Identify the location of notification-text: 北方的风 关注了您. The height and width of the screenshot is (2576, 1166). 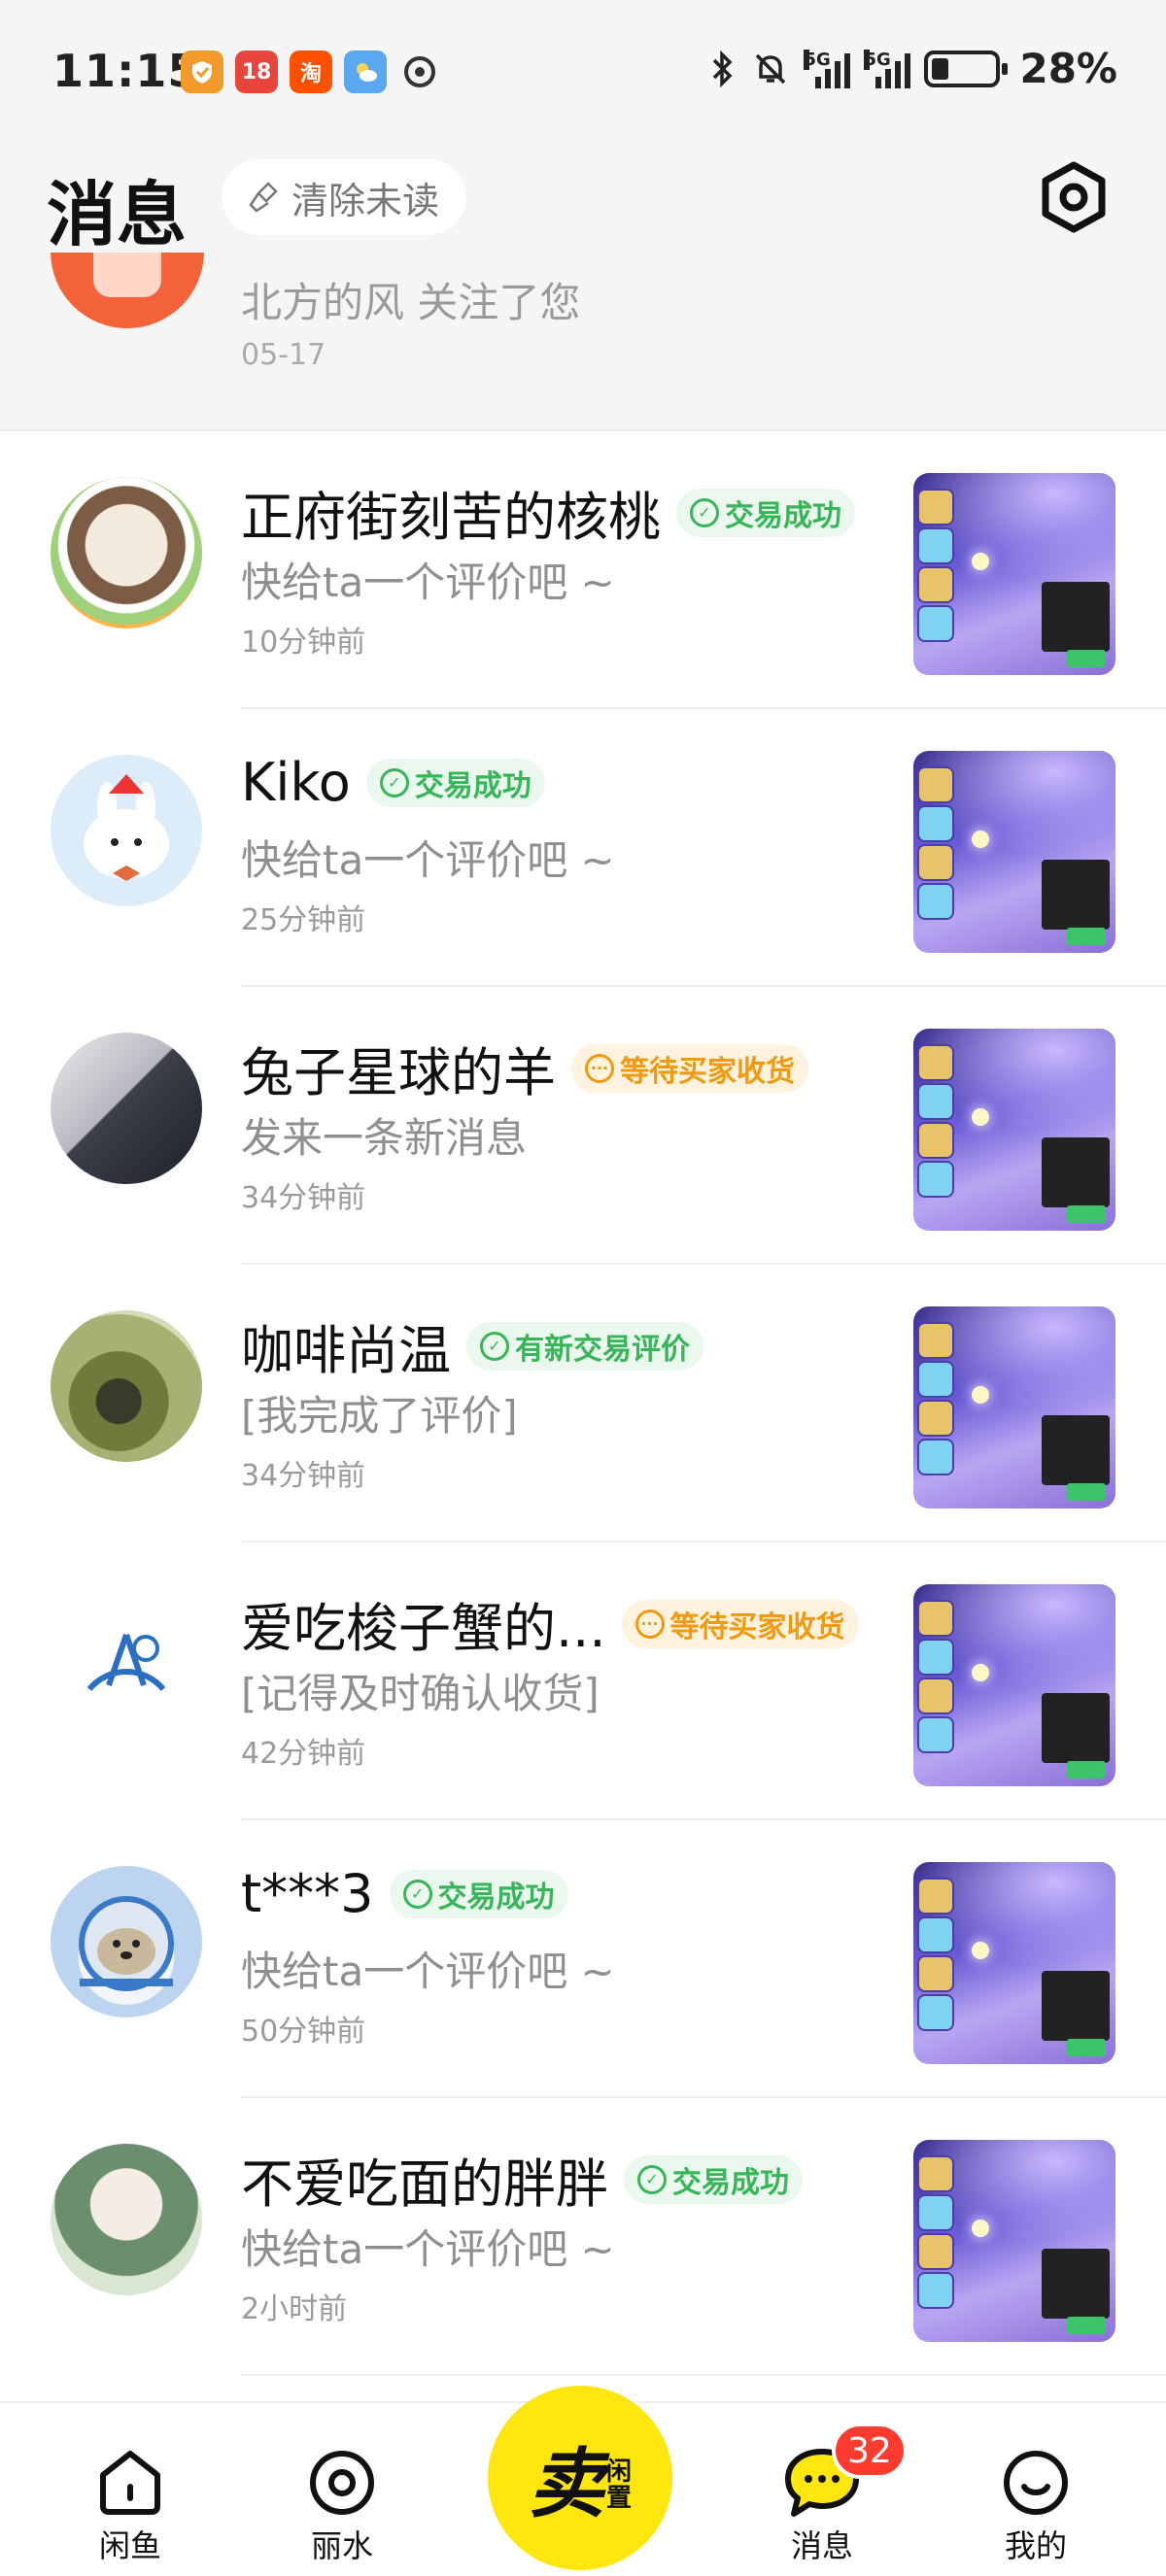
(411, 302).